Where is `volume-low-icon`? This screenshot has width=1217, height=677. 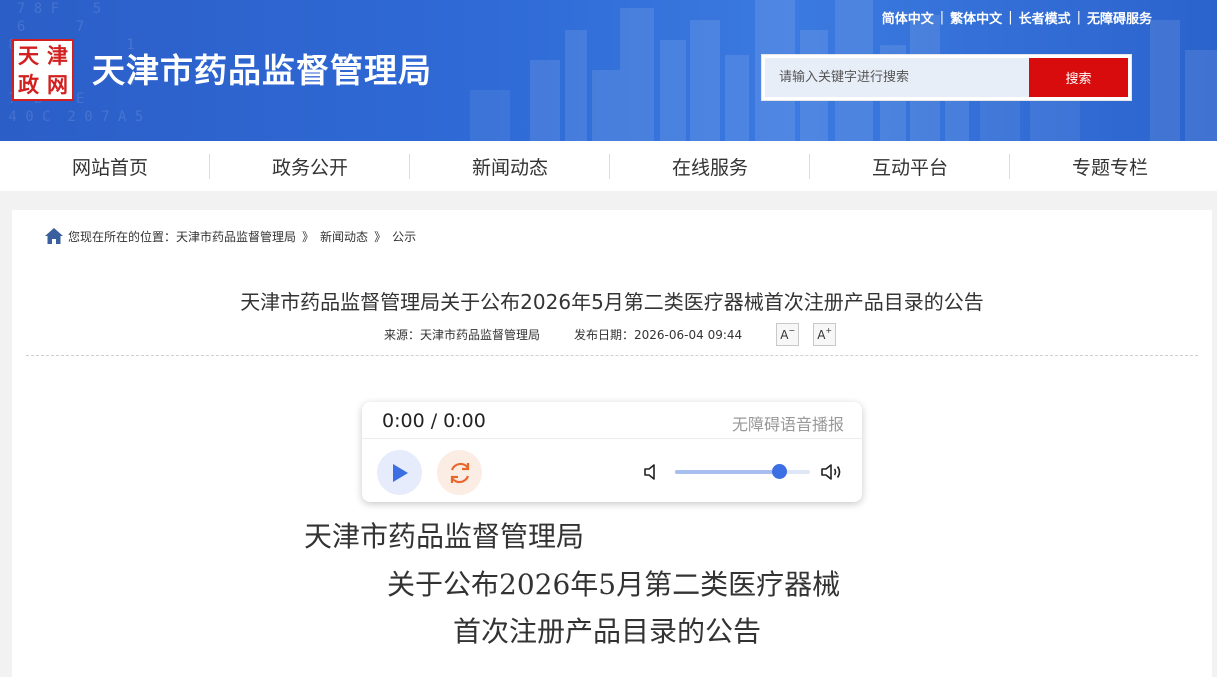 volume-low-icon is located at coordinates (651, 472).